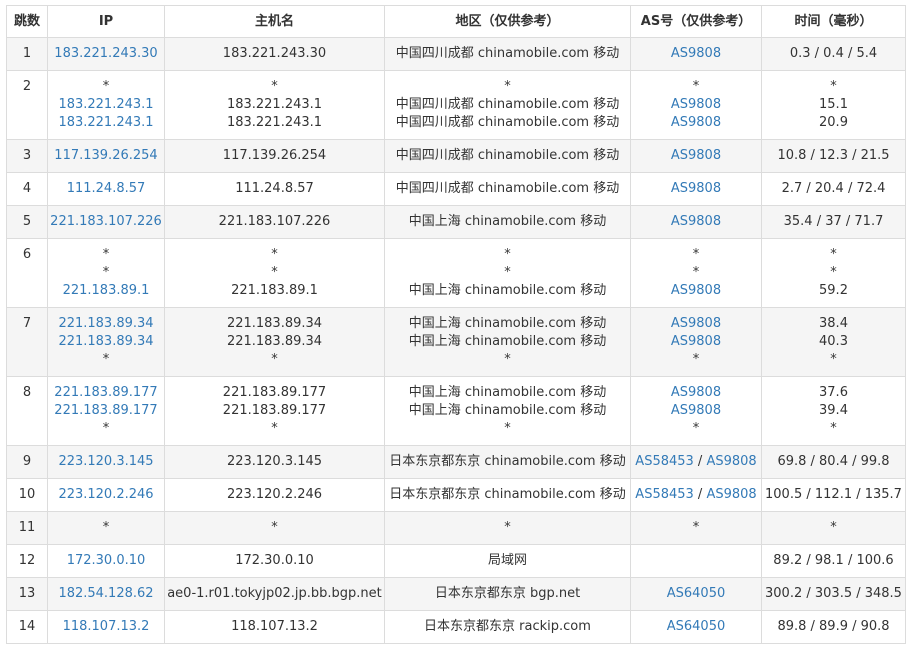 The height and width of the screenshot is (650, 909). What do you see at coordinates (696, 359) in the screenshot?
I see `as-star: *` at bounding box center [696, 359].